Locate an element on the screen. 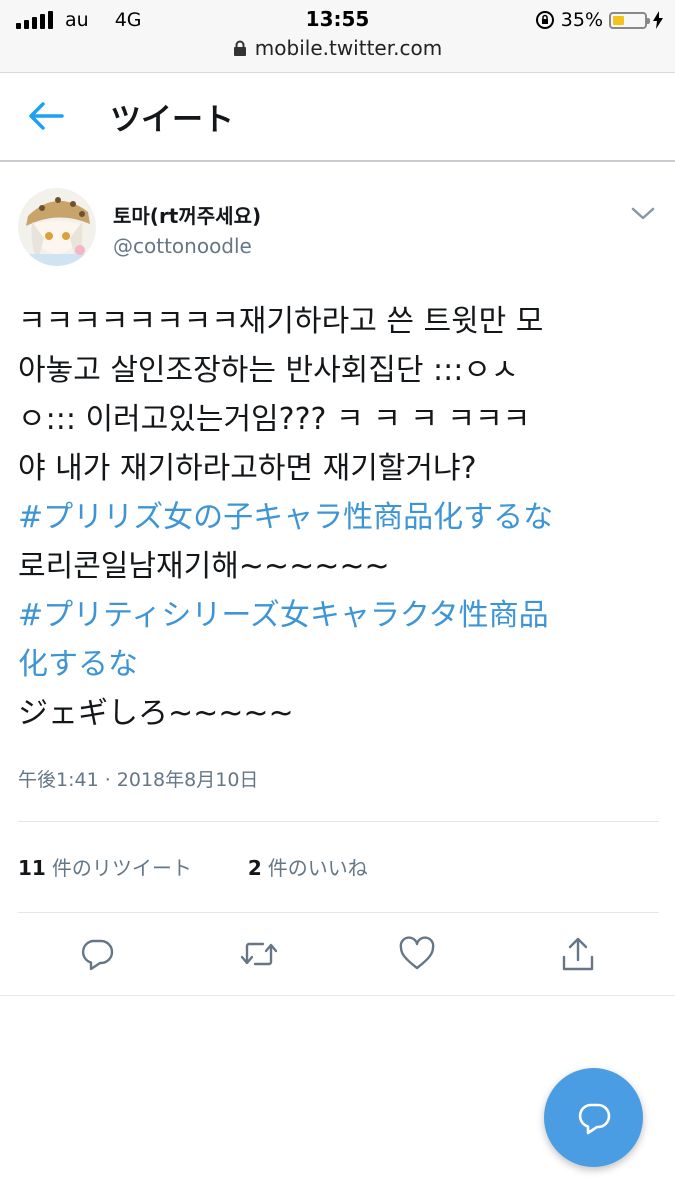  page-header: ツイート is located at coordinates (337, 117).